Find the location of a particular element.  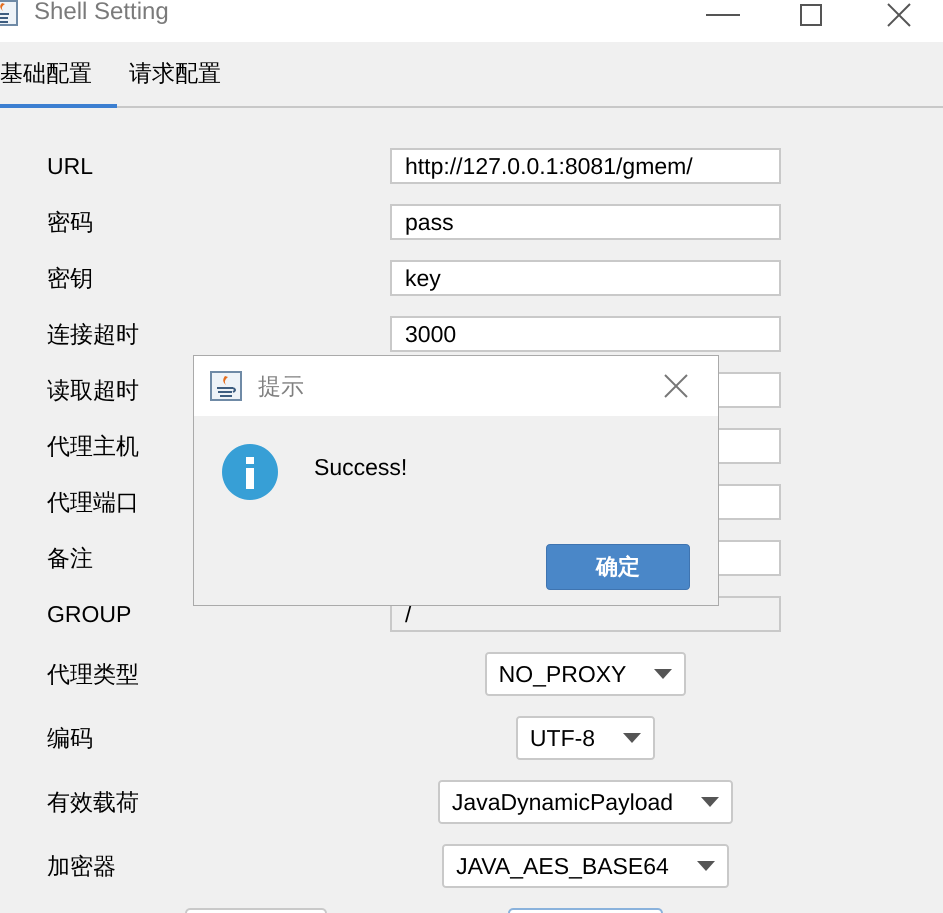

field-label: 连接超时 is located at coordinates (93, 334).